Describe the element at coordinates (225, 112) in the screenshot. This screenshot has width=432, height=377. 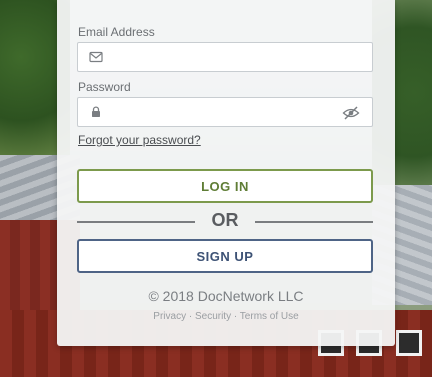
I see `password-field` at that location.